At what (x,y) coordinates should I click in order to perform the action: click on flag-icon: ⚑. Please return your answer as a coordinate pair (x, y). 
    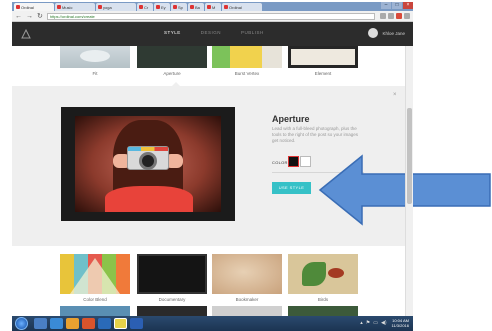
    Looking at the image, I should click on (368, 323).